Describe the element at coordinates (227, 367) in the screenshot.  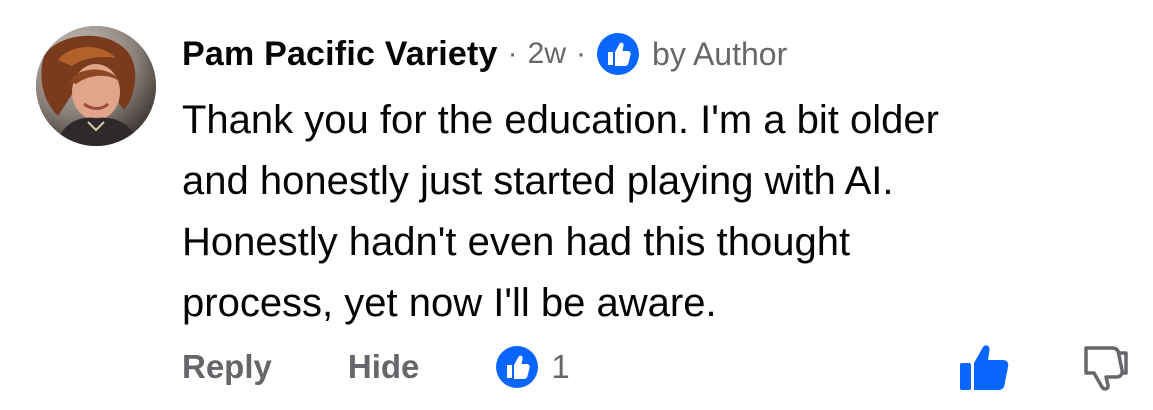
I see `reply-button: Reply` at that location.